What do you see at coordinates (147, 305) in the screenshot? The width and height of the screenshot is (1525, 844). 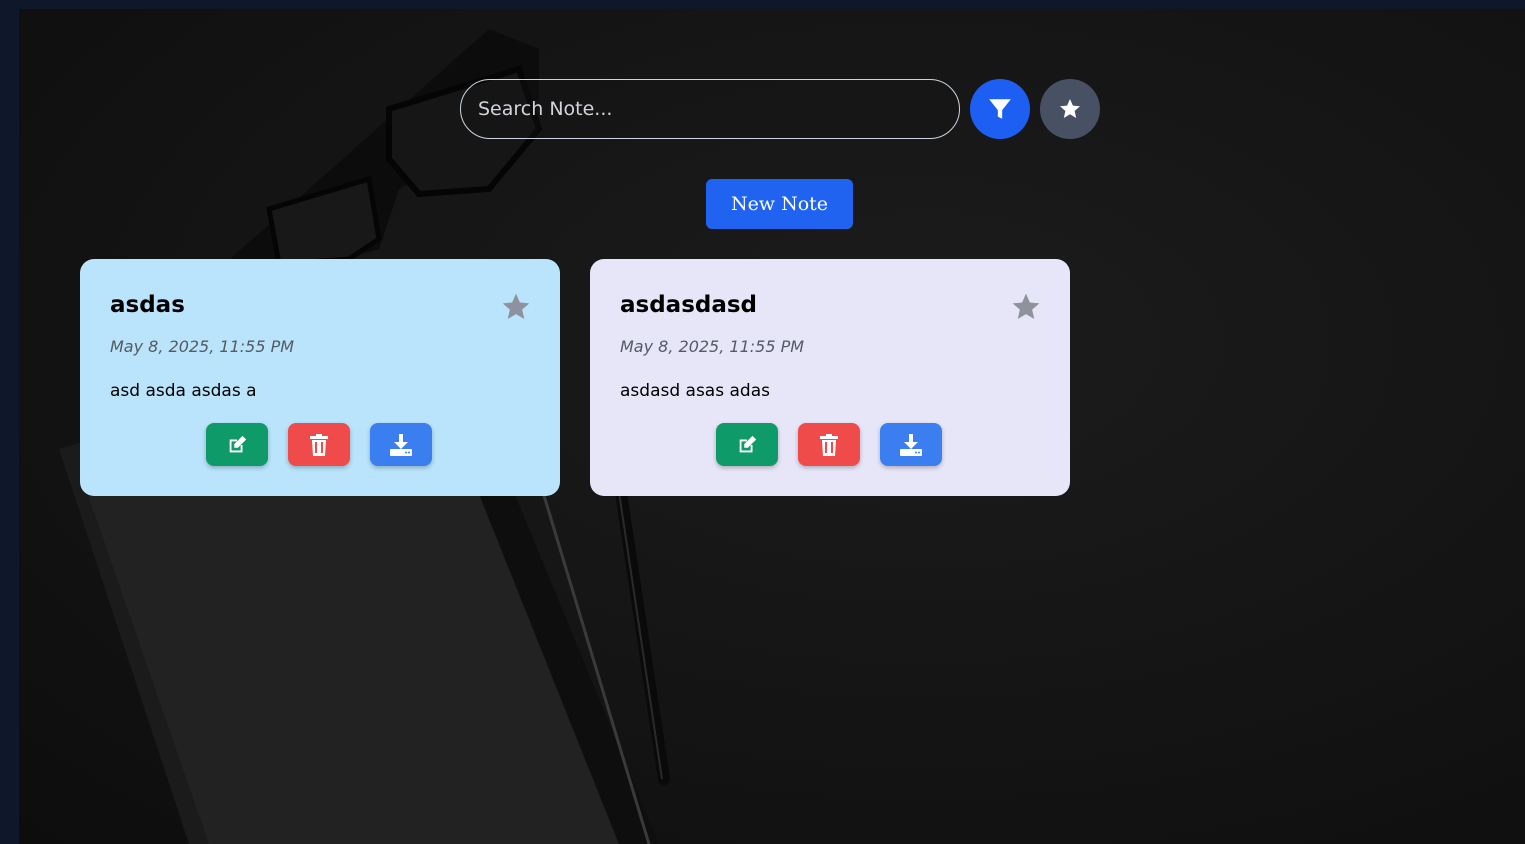 I see `note-title: asdas` at bounding box center [147, 305].